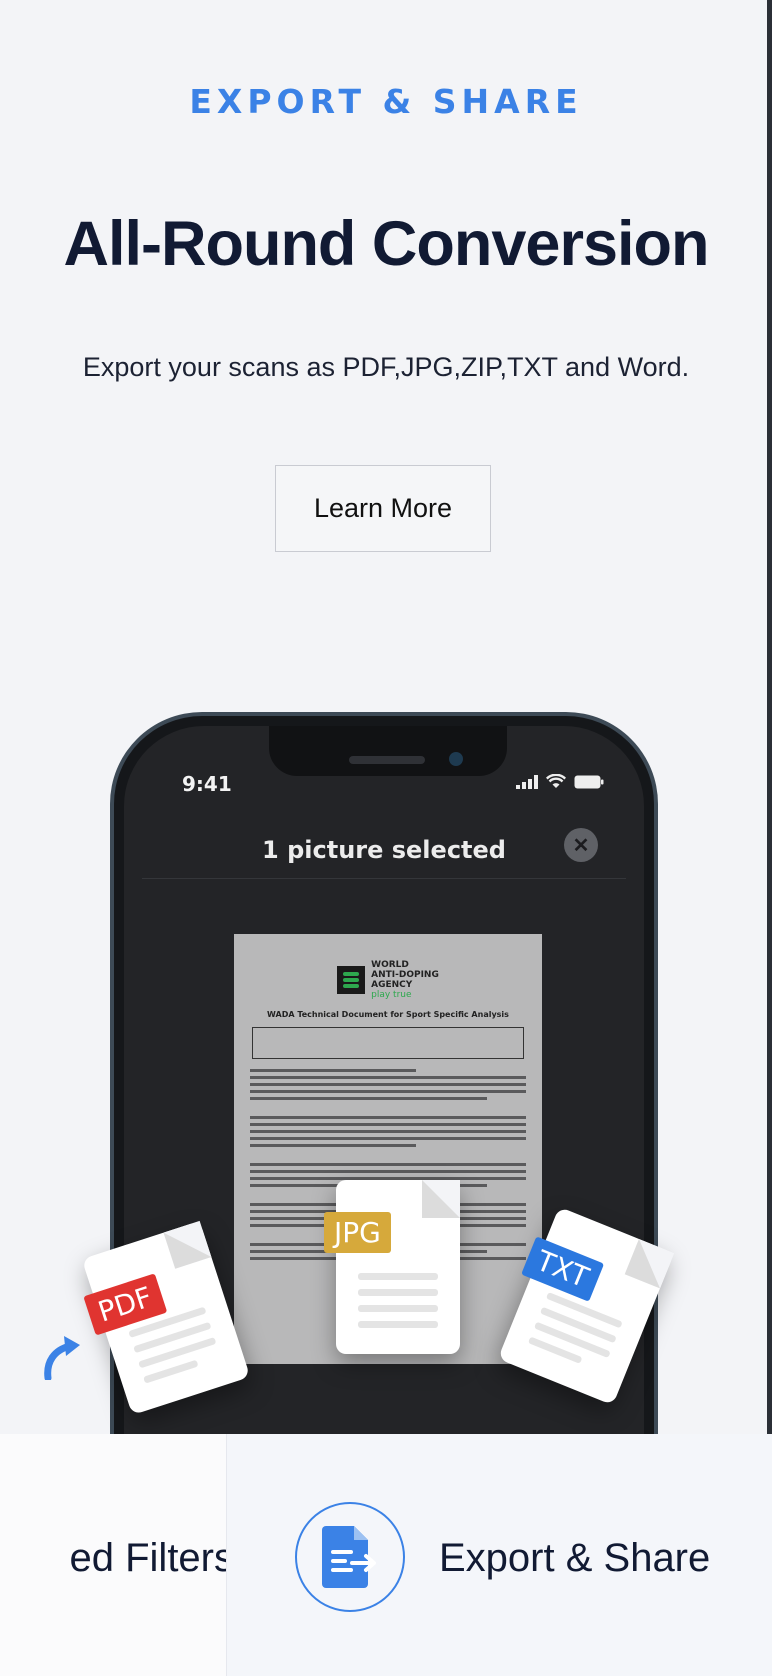  Describe the element at coordinates (148, 1558) in the screenshot. I see `tab-filters-label: ed Filters` at that location.